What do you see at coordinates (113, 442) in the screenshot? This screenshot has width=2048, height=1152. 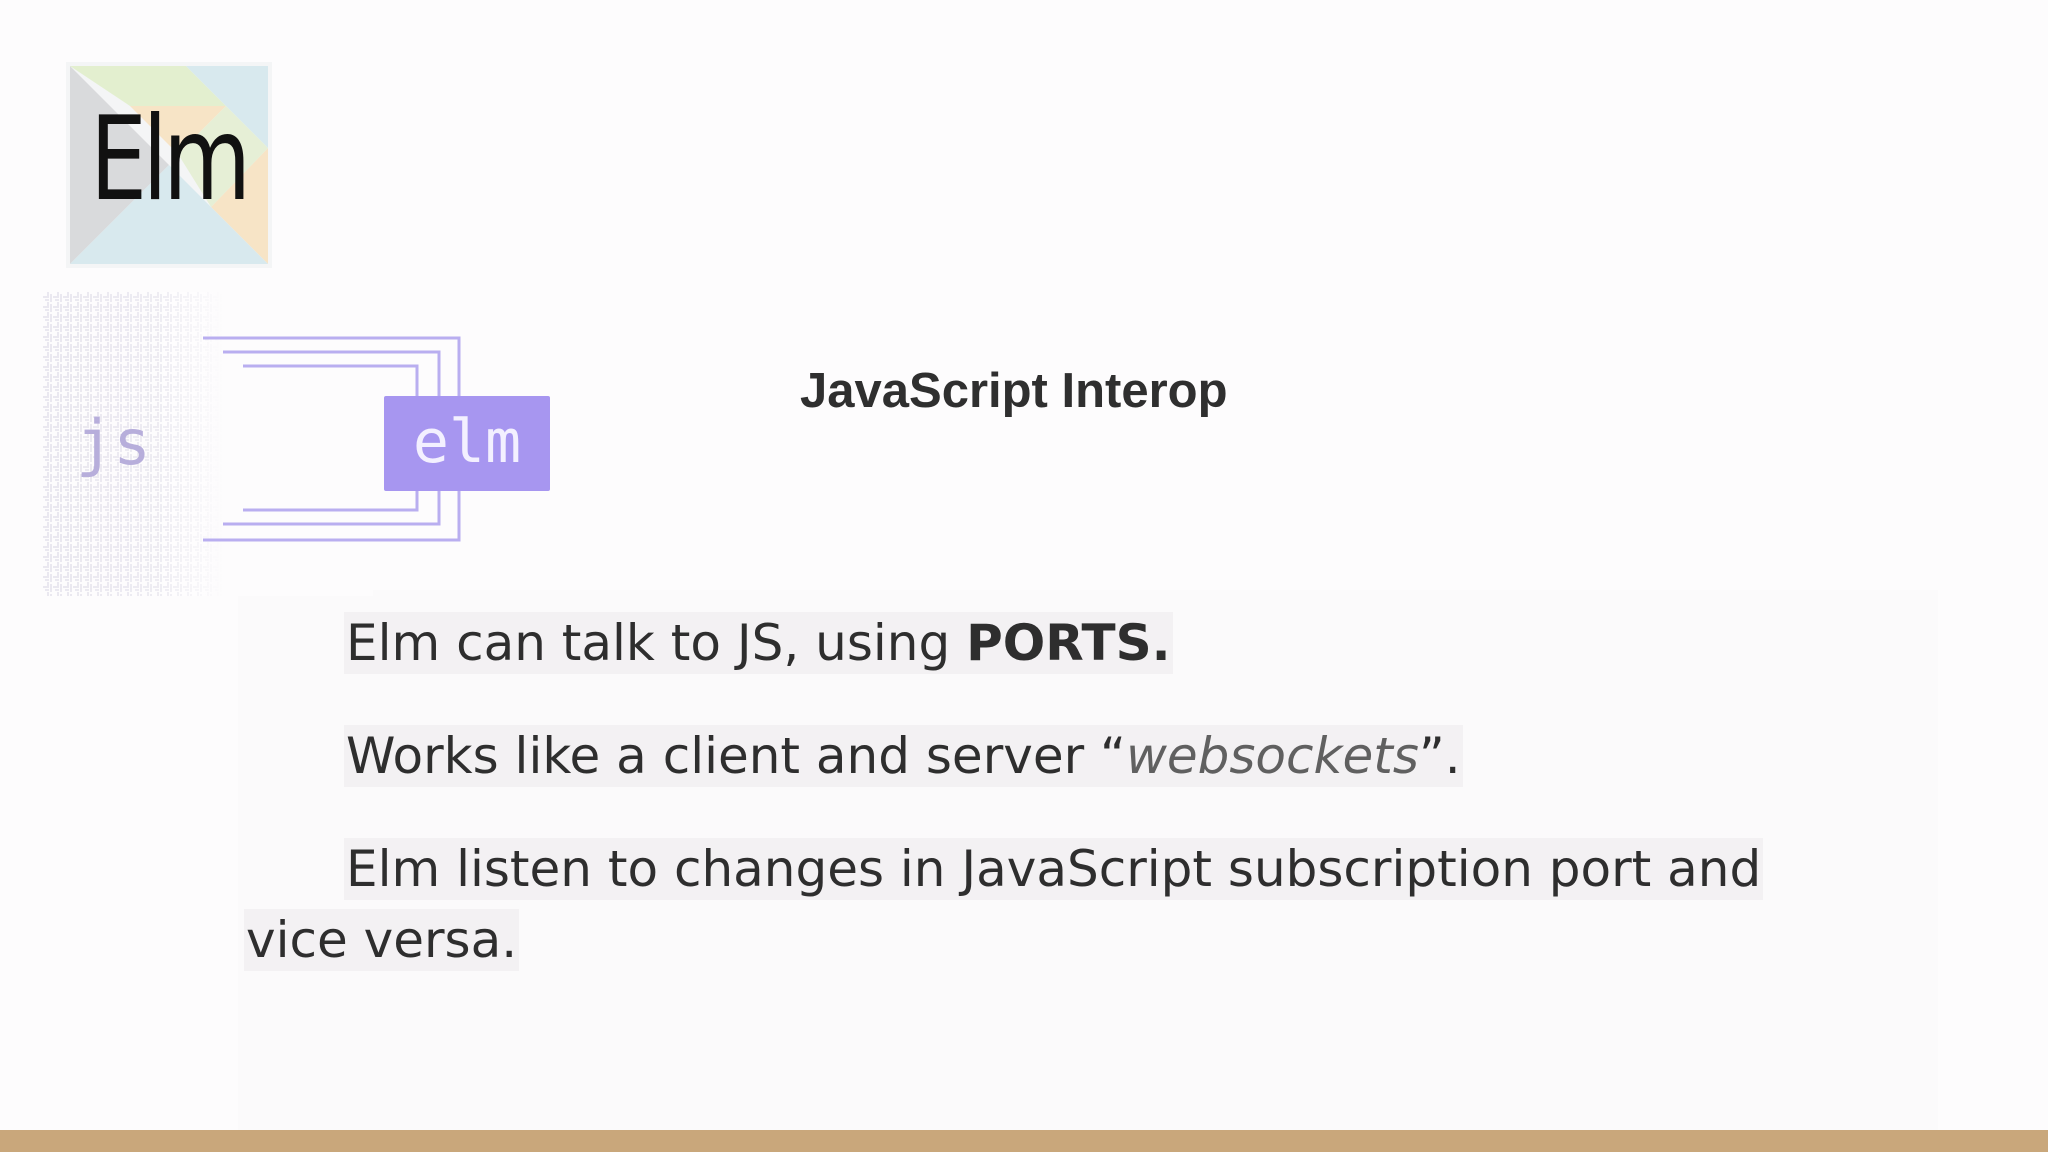 I see `js-label: js` at bounding box center [113, 442].